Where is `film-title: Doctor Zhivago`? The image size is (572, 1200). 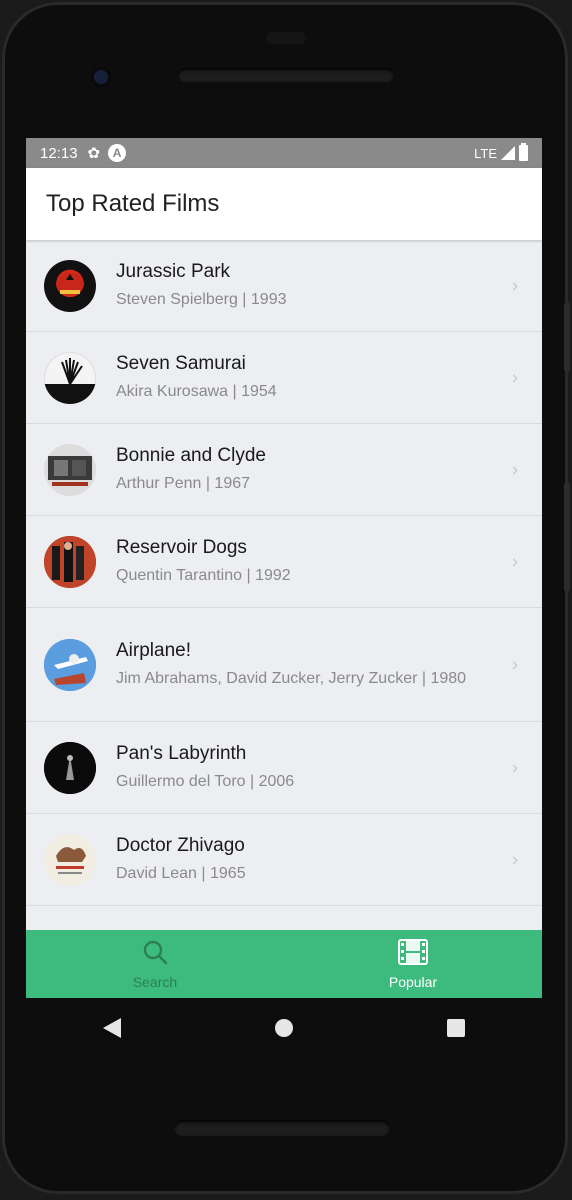
film-title: Doctor Zhivago is located at coordinates (180, 845).